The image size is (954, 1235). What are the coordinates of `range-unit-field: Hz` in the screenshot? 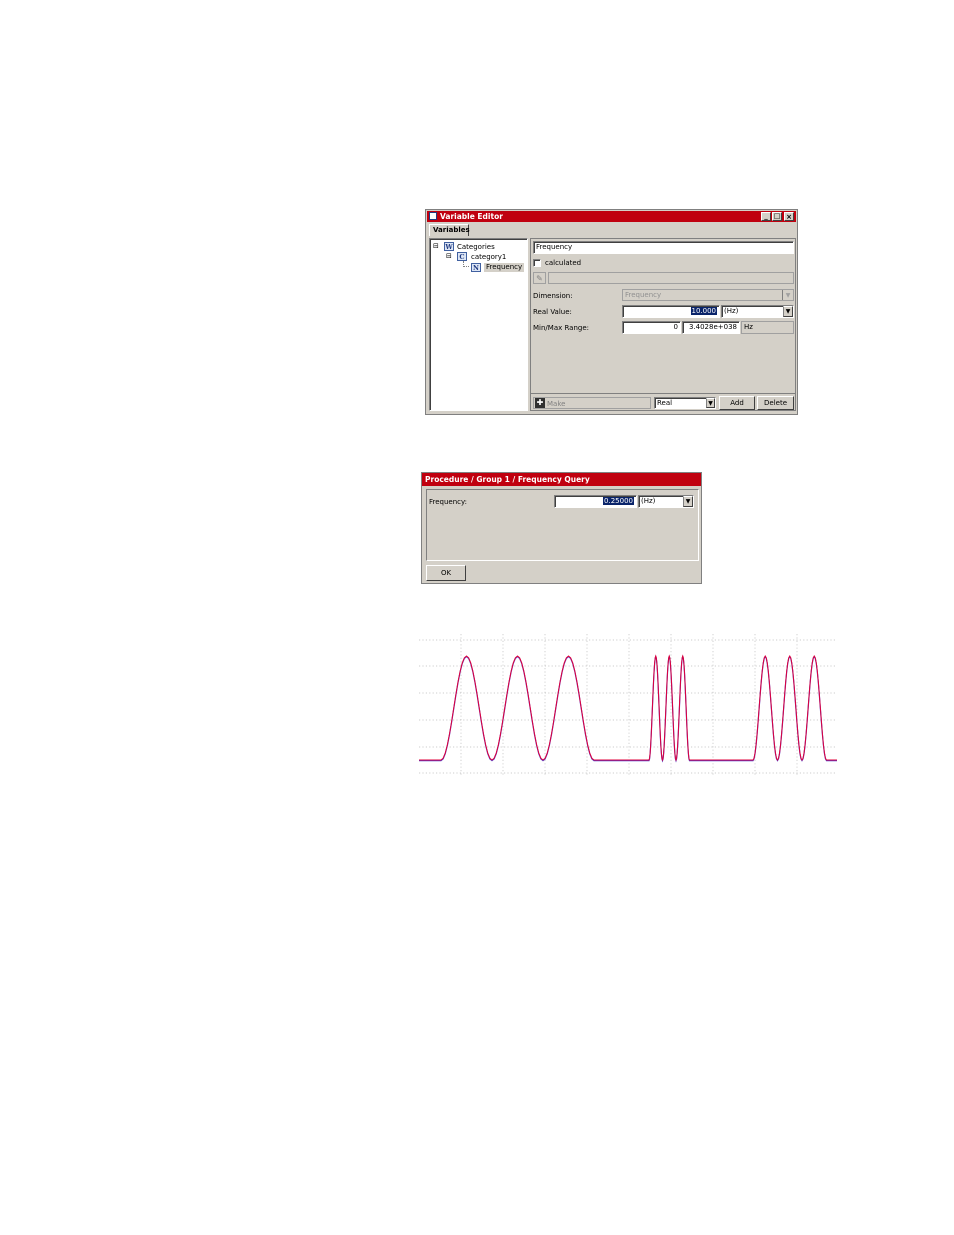 It's located at (767, 327).